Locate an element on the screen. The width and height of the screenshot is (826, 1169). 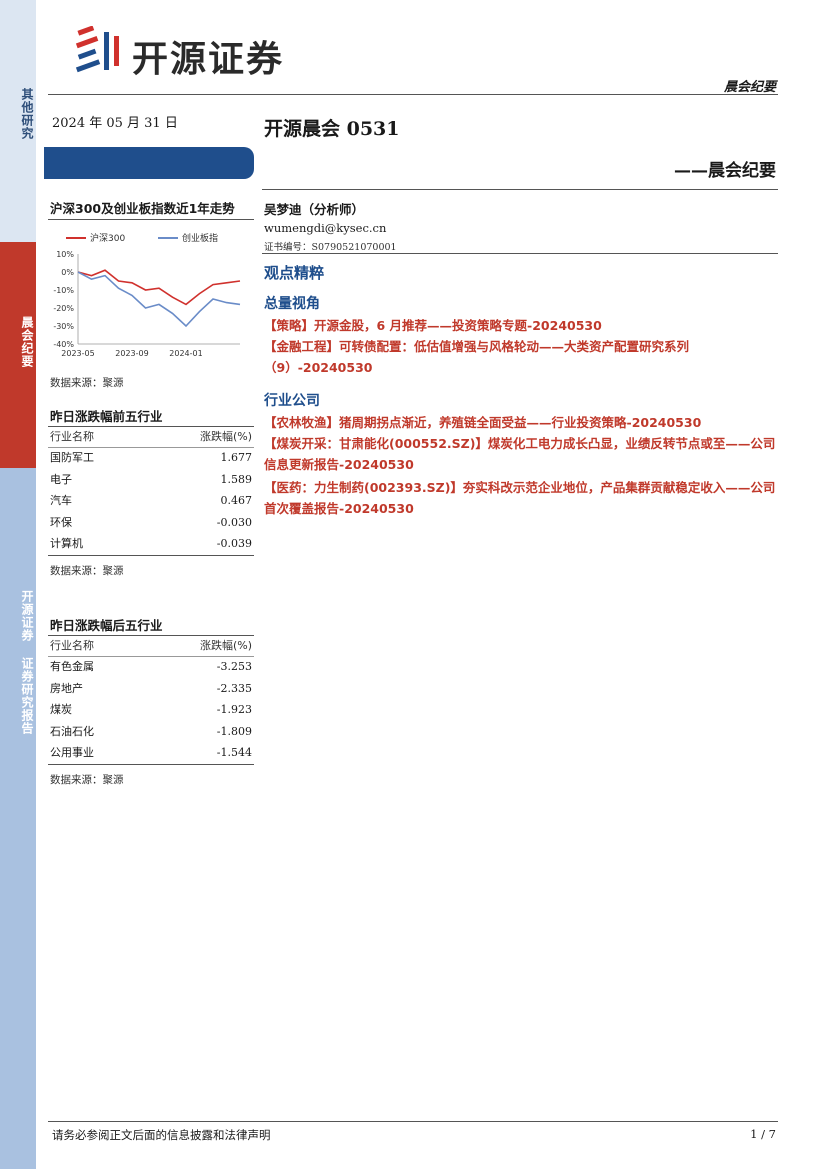
side-strip: 其他研究 晨会纪要 开源证券 证券研究报告 is located at coordinates (18, 584).